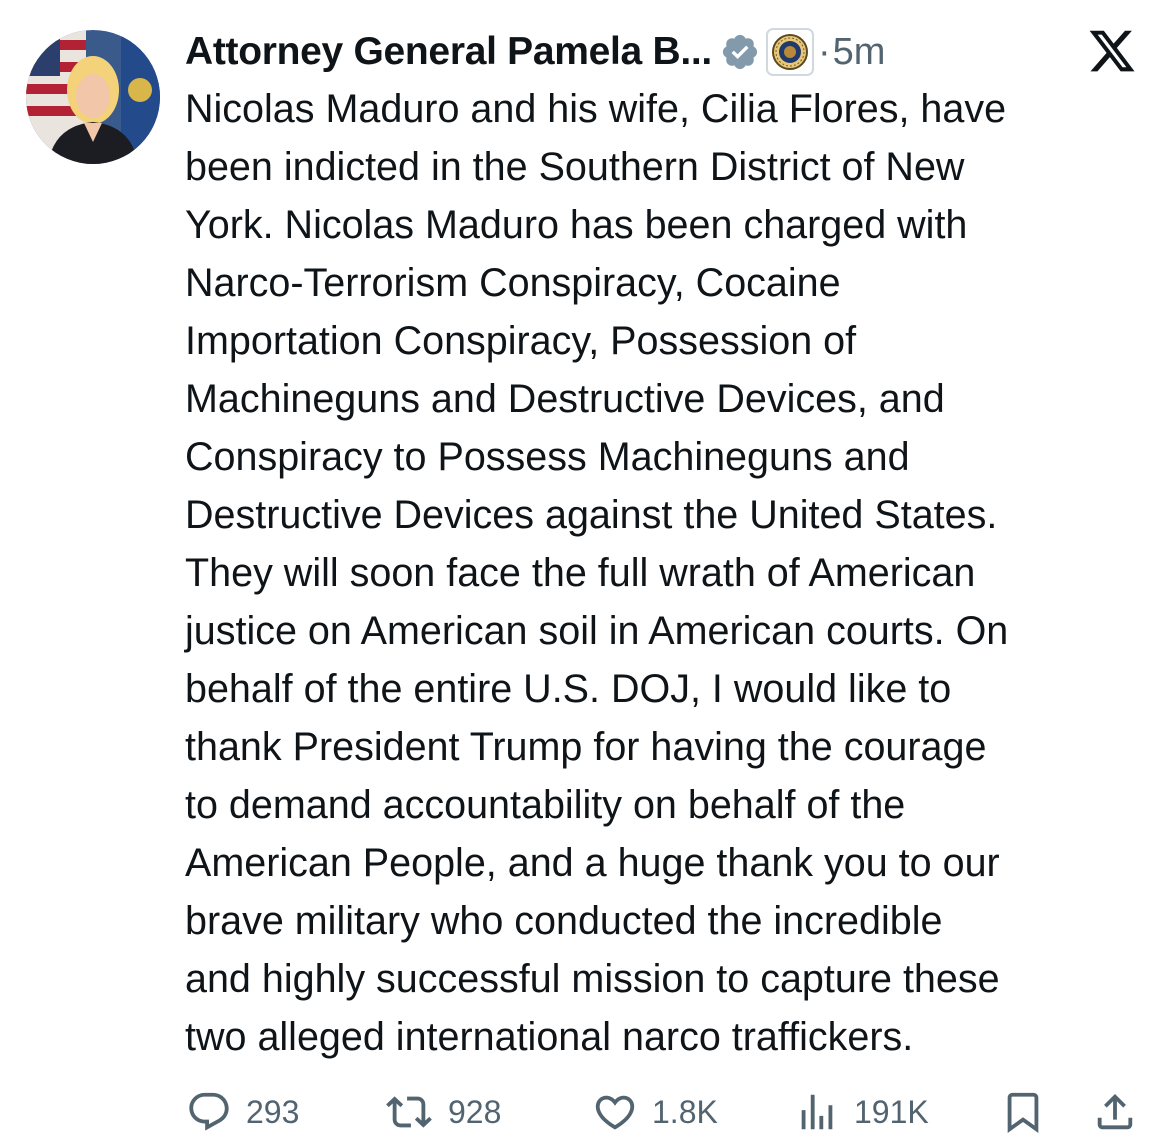 Image resolution: width=1170 pixels, height=1148 pixels. Describe the element at coordinates (442, 1112) in the screenshot. I see `repost-button: 928` at that location.